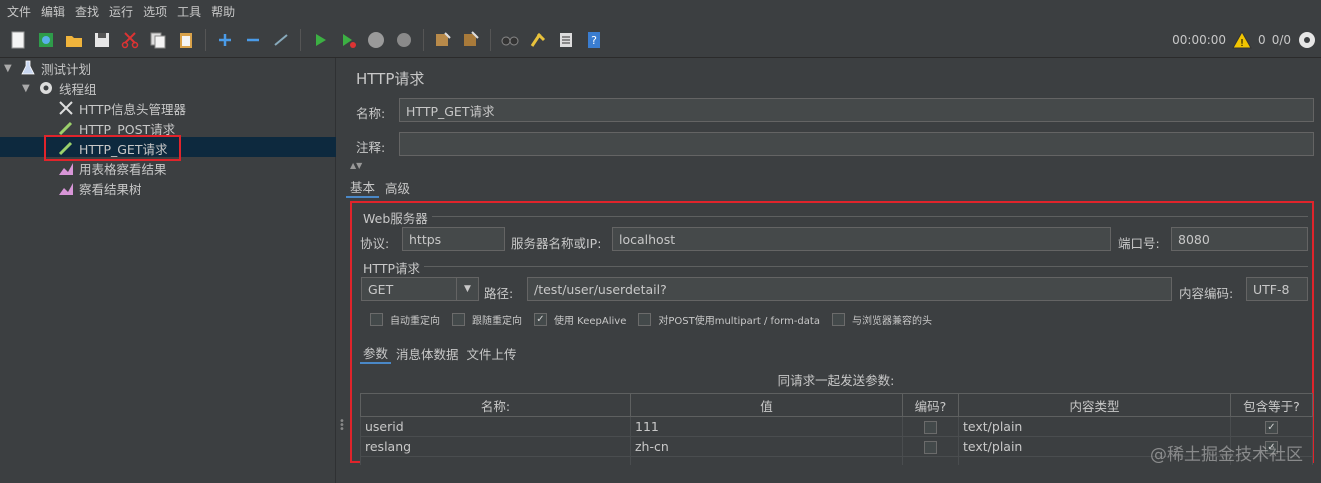 This screenshot has height=483, width=1321. What do you see at coordinates (443, 40) in the screenshot?
I see `clear-icon` at bounding box center [443, 40].